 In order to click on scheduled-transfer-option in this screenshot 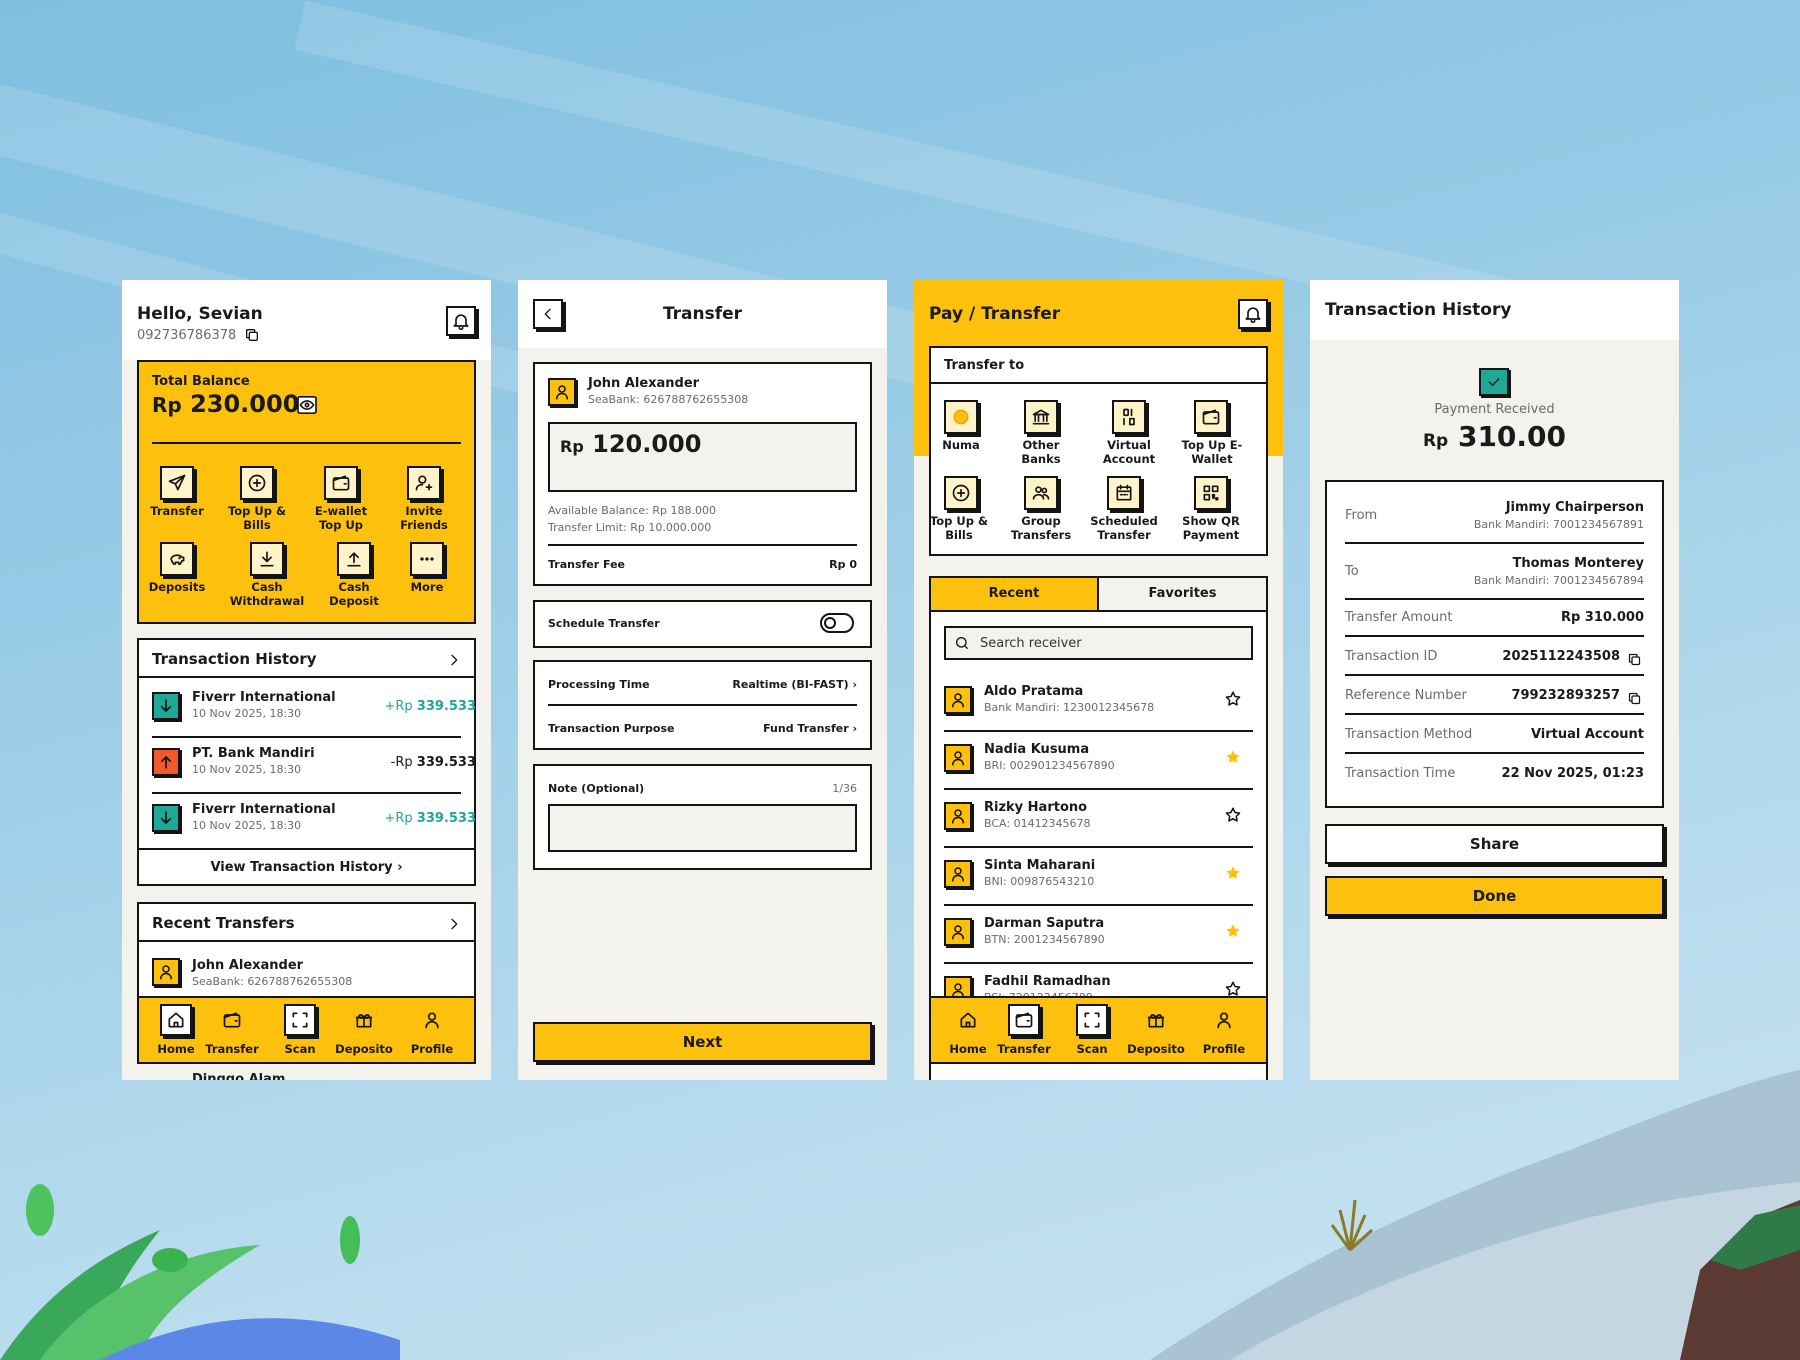, I will do `click(1124, 493)`.